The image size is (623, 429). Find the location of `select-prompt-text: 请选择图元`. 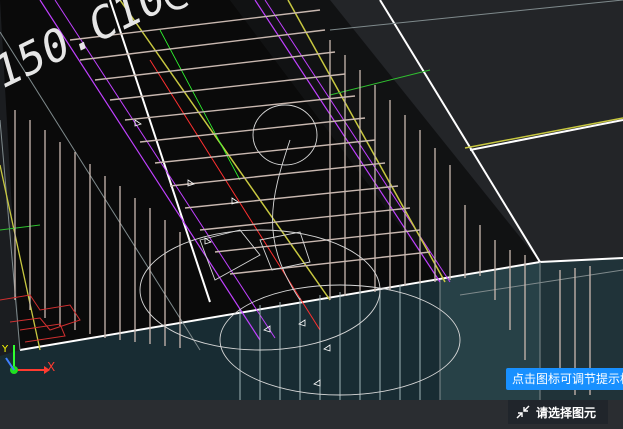

select-prompt-text: 请选择图元 is located at coordinates (566, 412).